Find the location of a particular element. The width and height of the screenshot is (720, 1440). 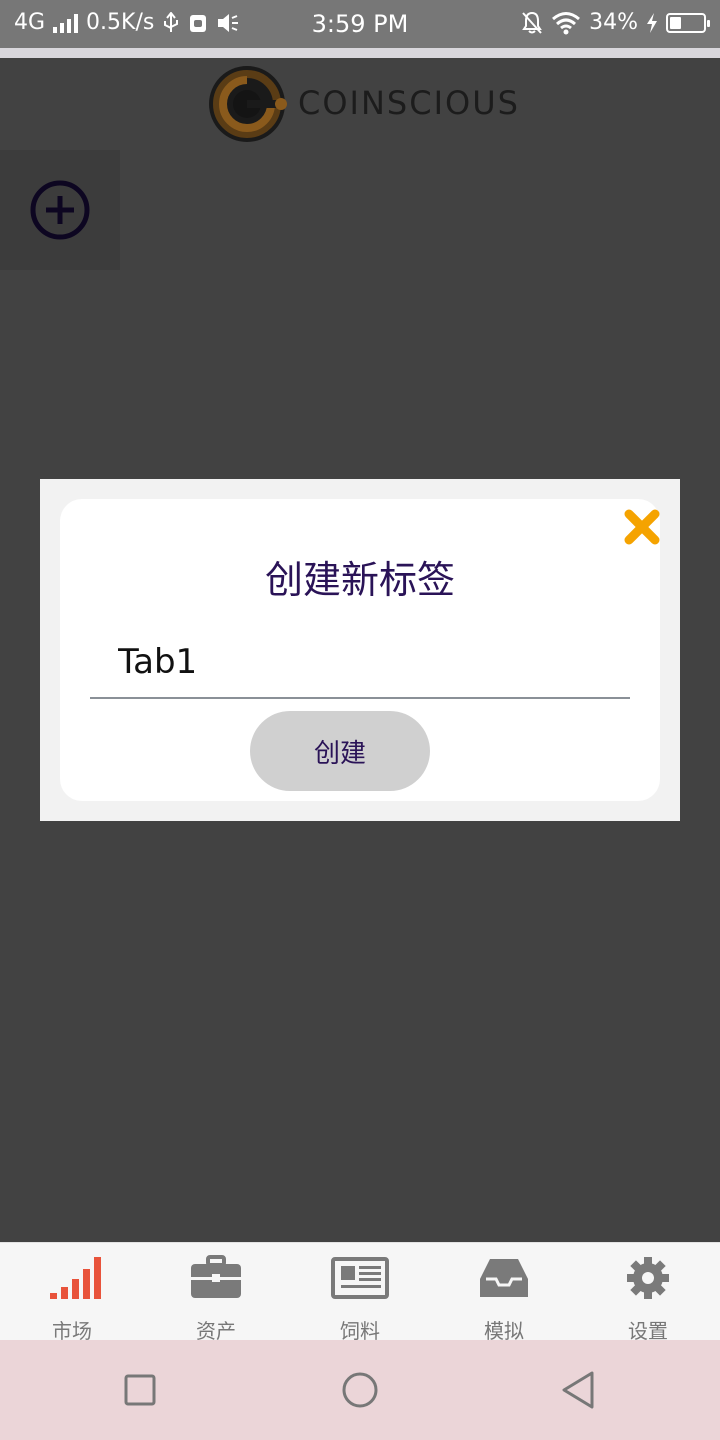

circle-icon is located at coordinates (360, 1390).